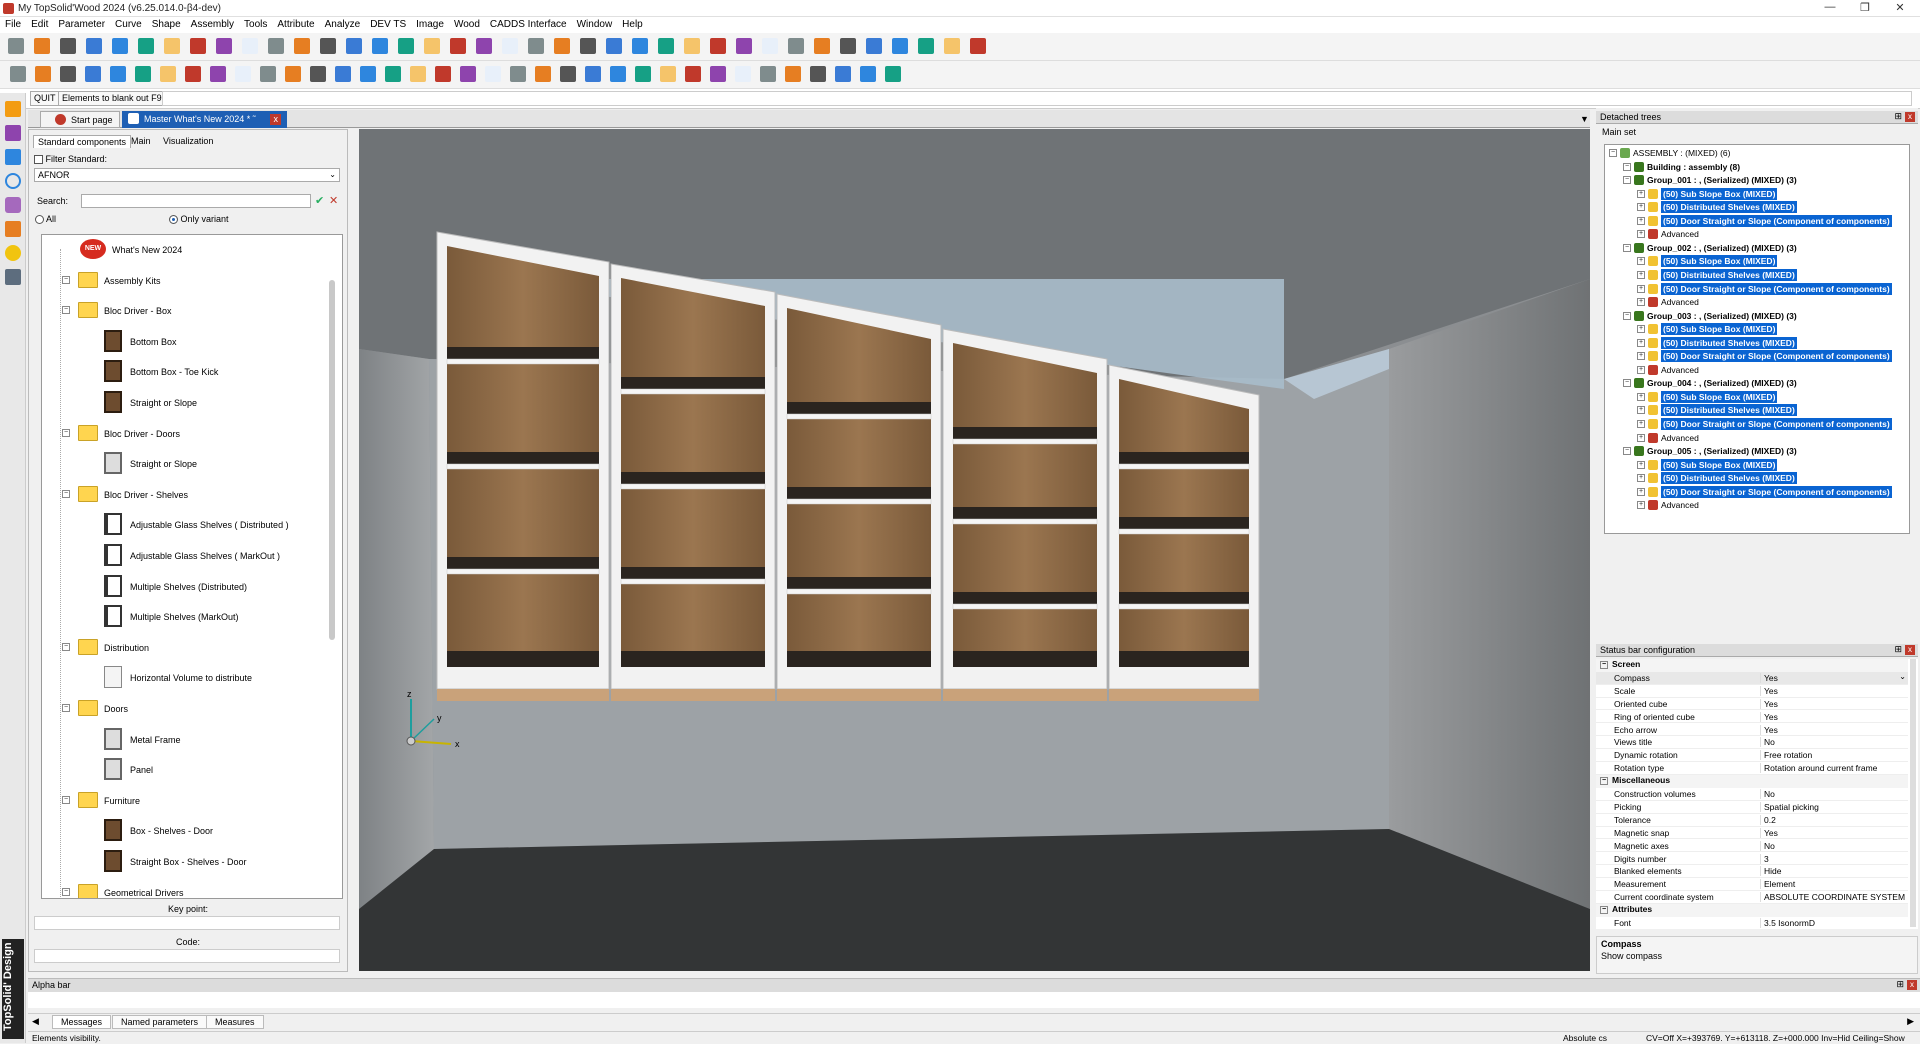 Image resolution: width=1920 pixels, height=1044 pixels. What do you see at coordinates (1752, 846) in the screenshot?
I see `property-row: Magnetic axes No` at bounding box center [1752, 846].